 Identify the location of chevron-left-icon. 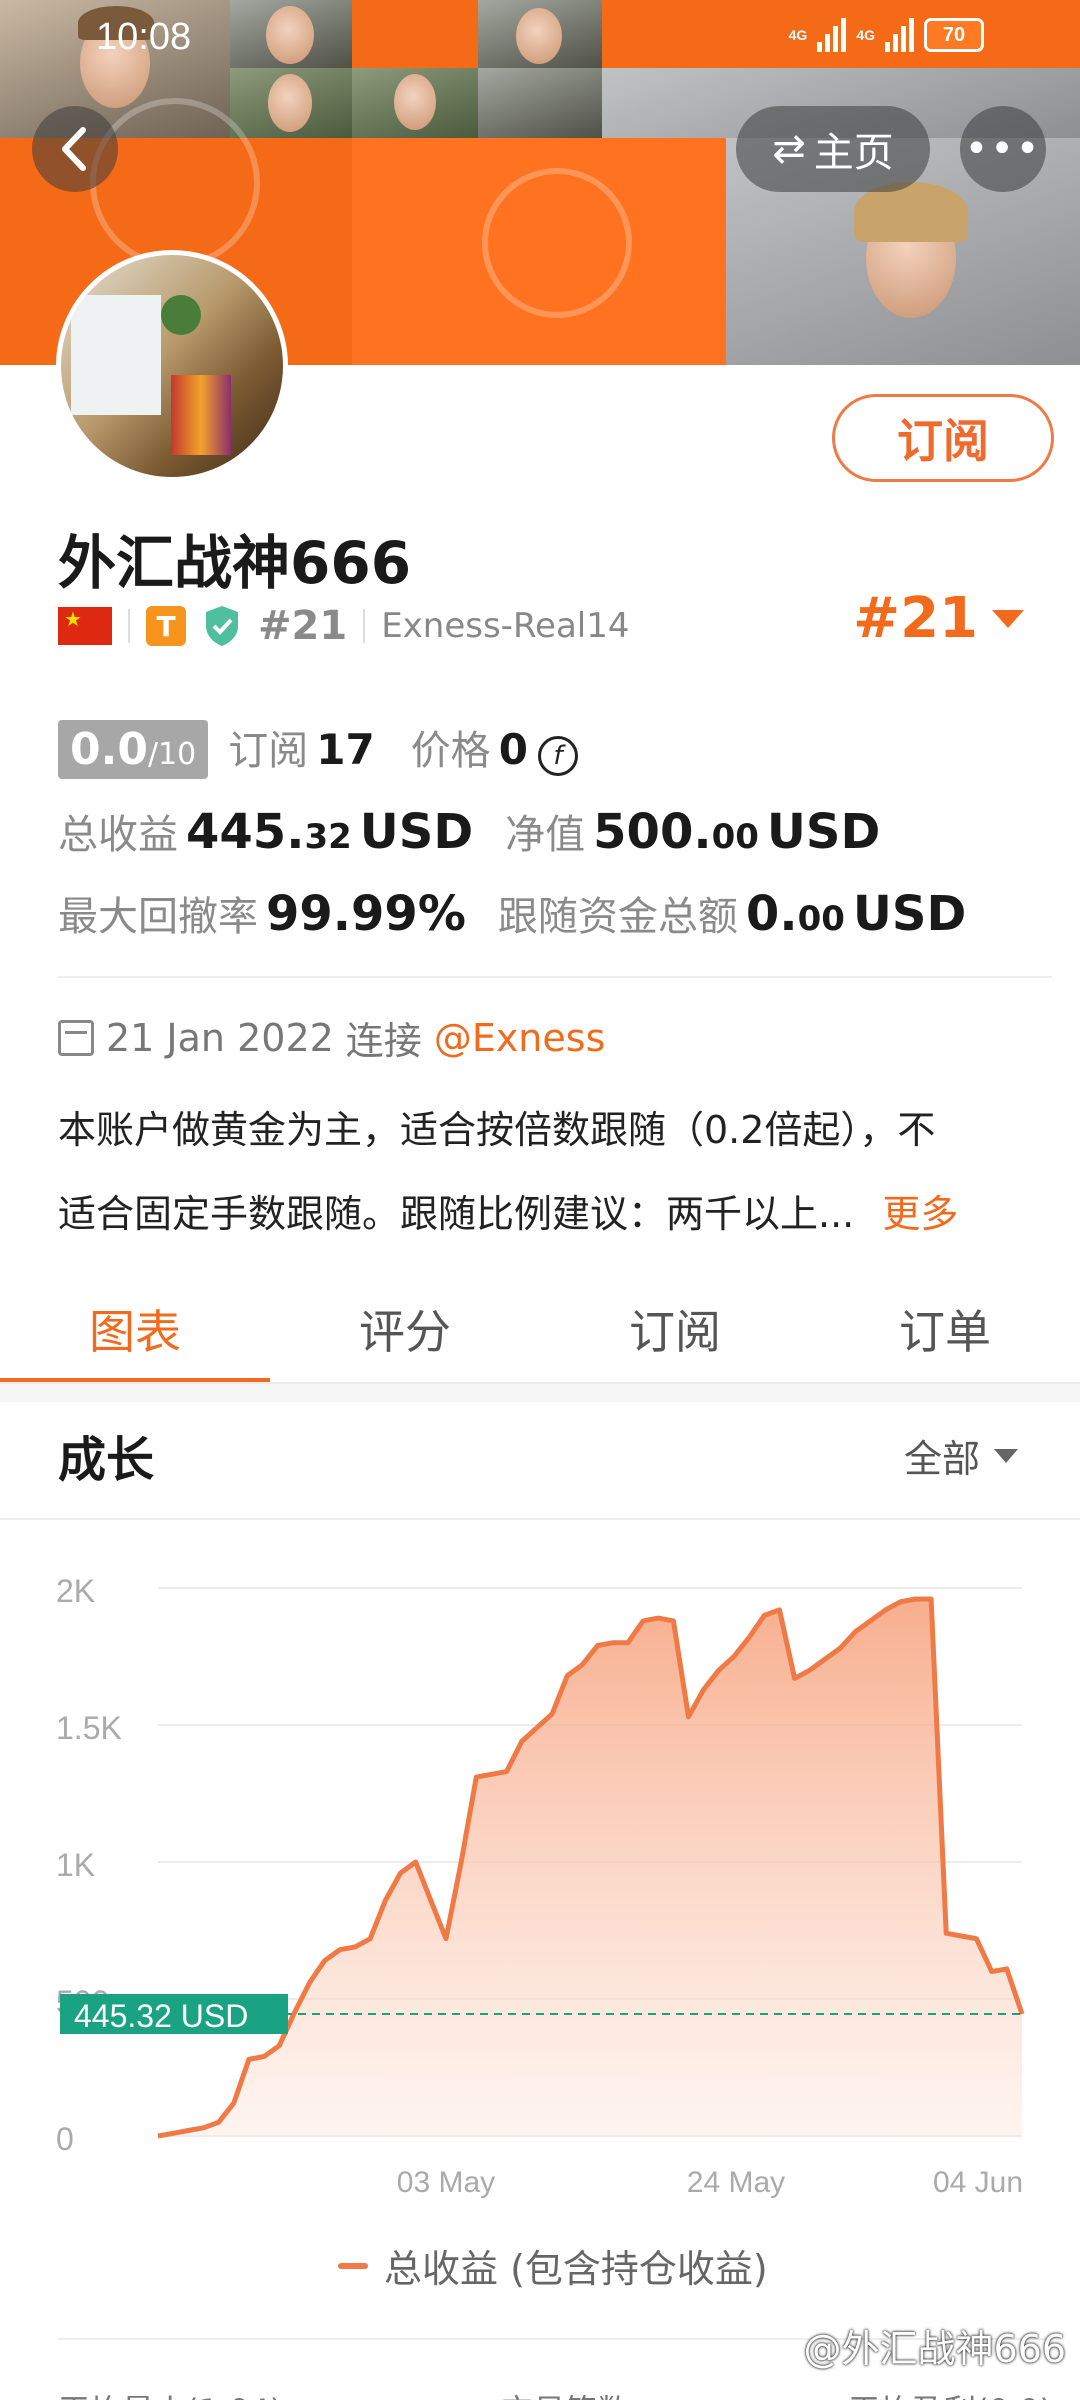
(74, 149).